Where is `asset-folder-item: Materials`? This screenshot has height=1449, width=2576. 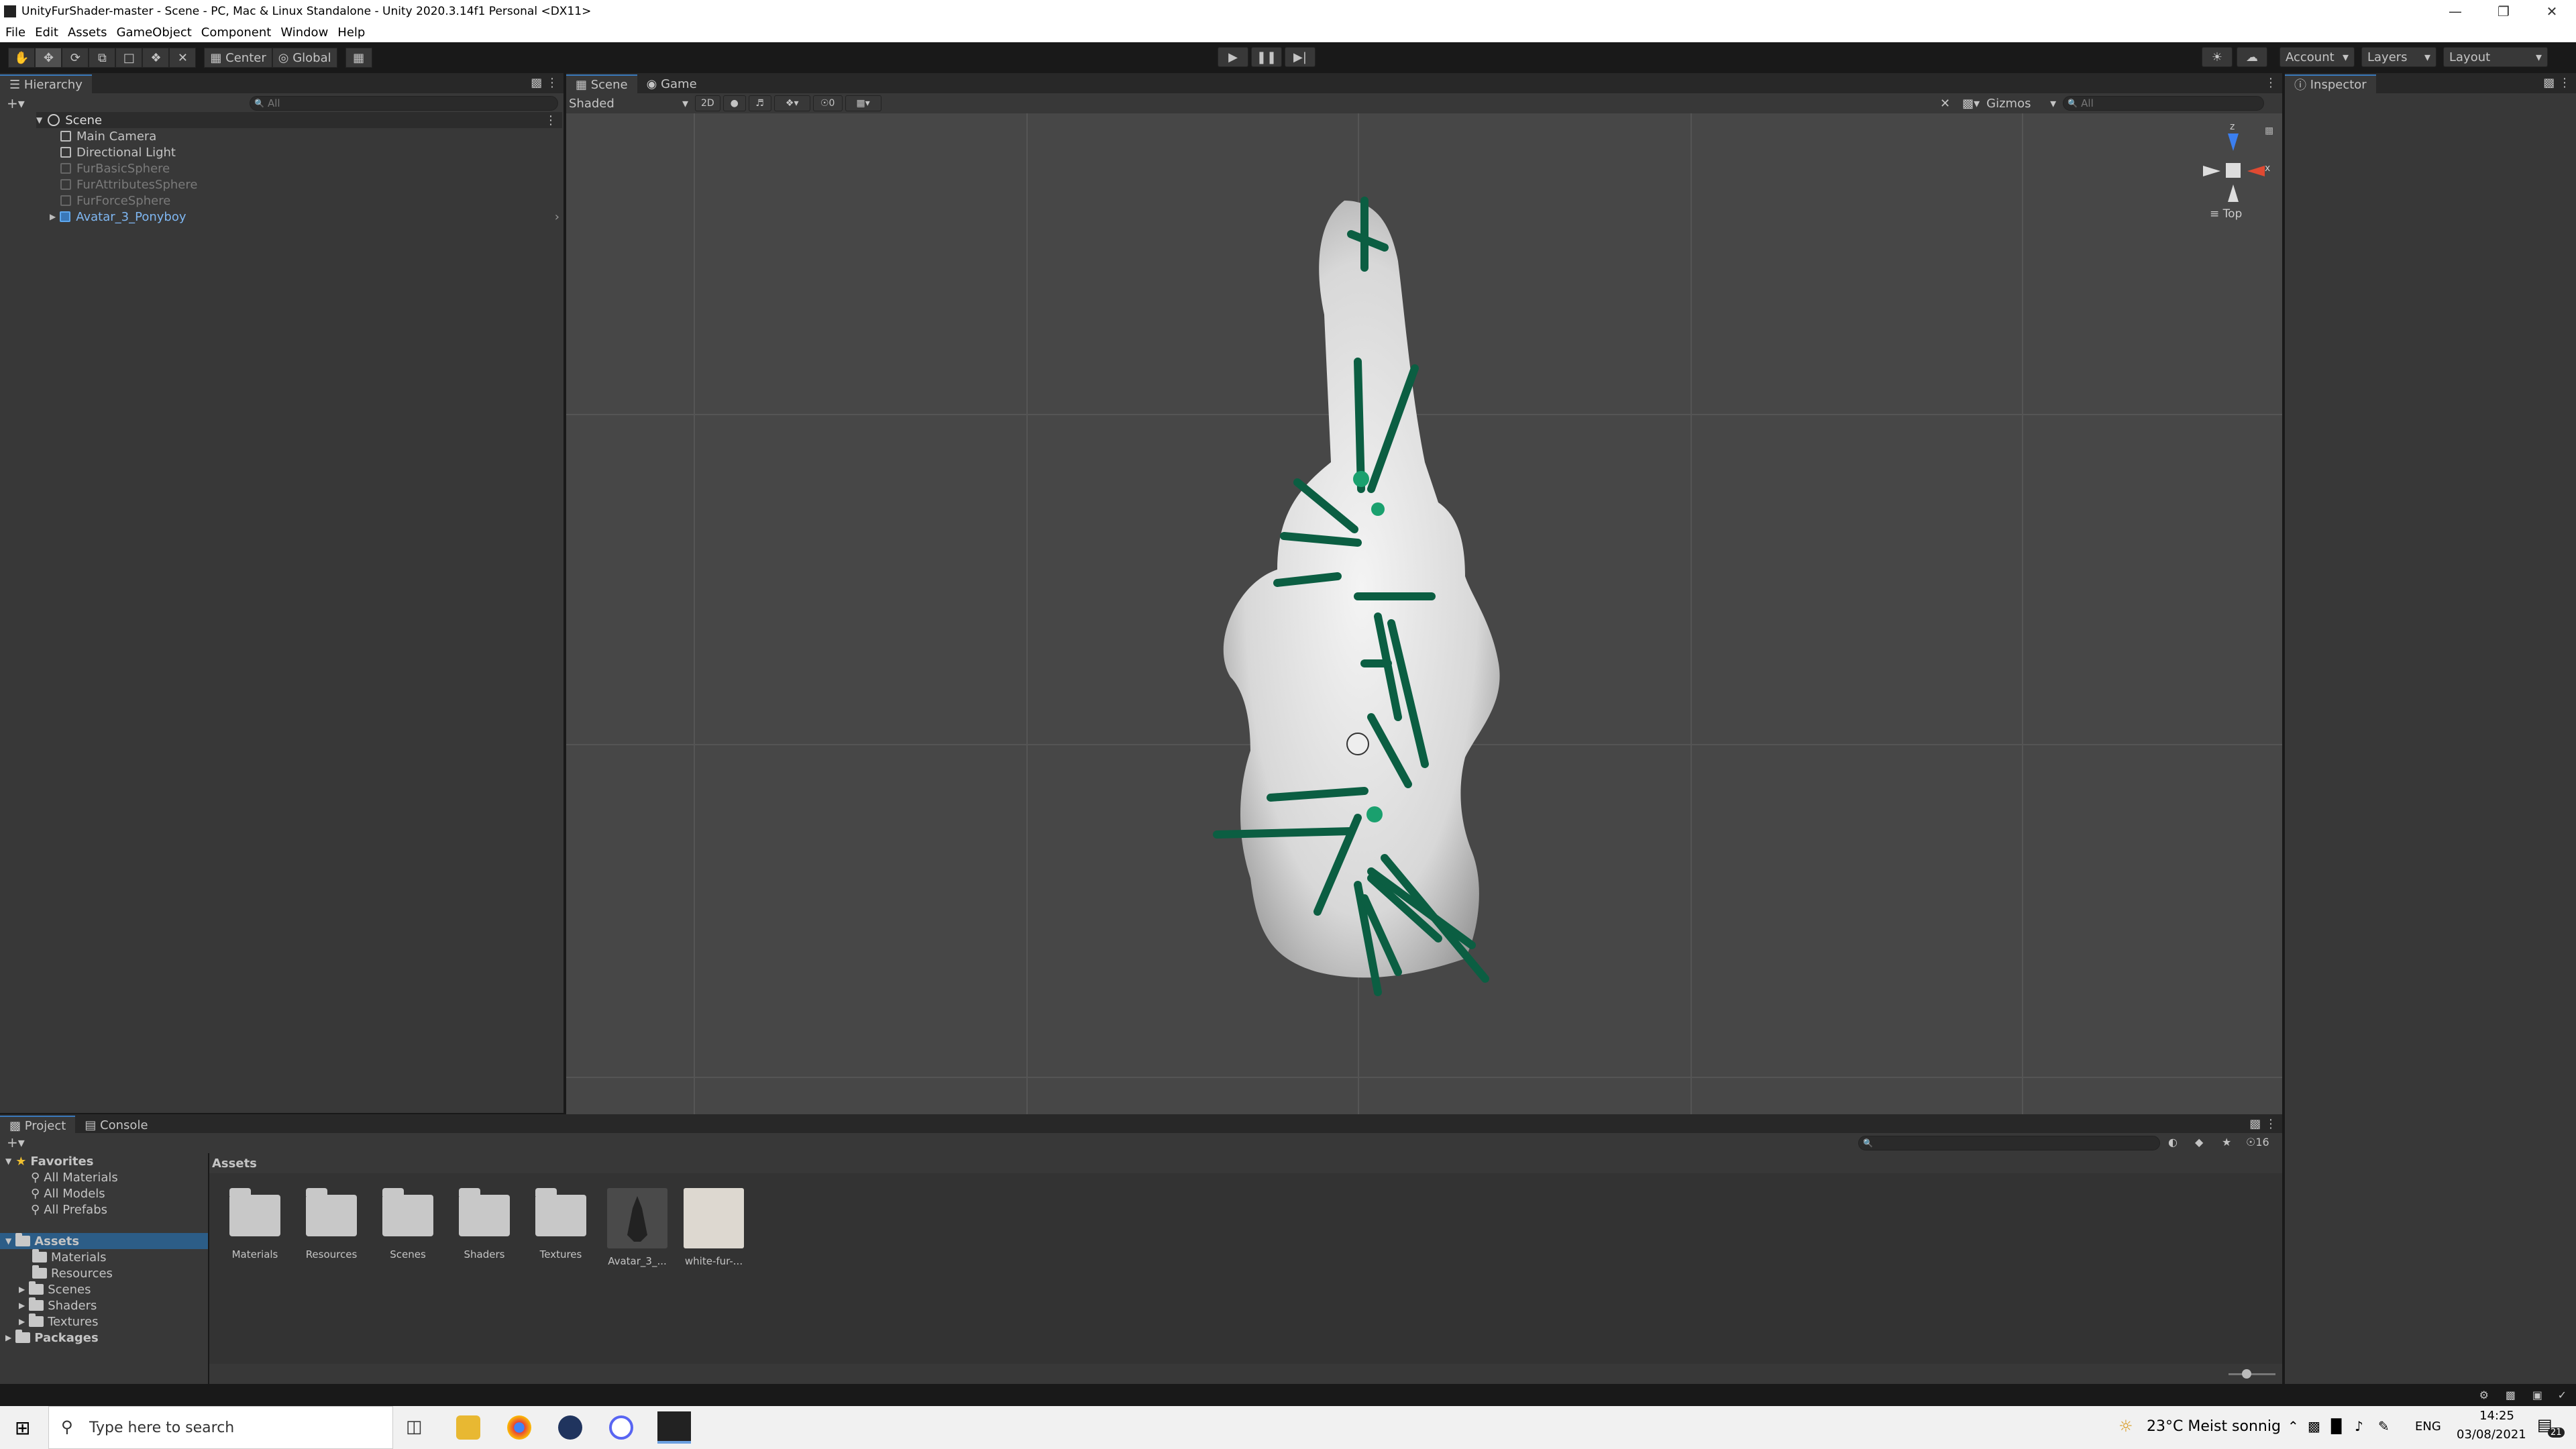
asset-folder-item: Materials is located at coordinates (69, 1257).